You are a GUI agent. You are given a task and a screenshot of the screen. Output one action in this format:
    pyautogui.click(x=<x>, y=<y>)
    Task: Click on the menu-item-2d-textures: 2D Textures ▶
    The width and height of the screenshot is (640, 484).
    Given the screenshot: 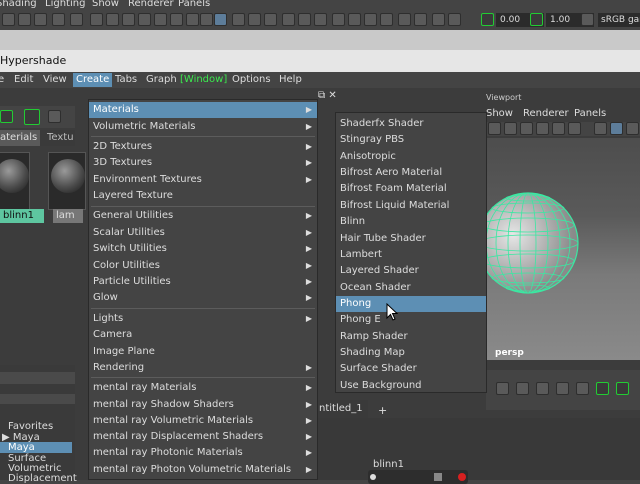 What is the action you would take?
    pyautogui.click(x=203, y=147)
    